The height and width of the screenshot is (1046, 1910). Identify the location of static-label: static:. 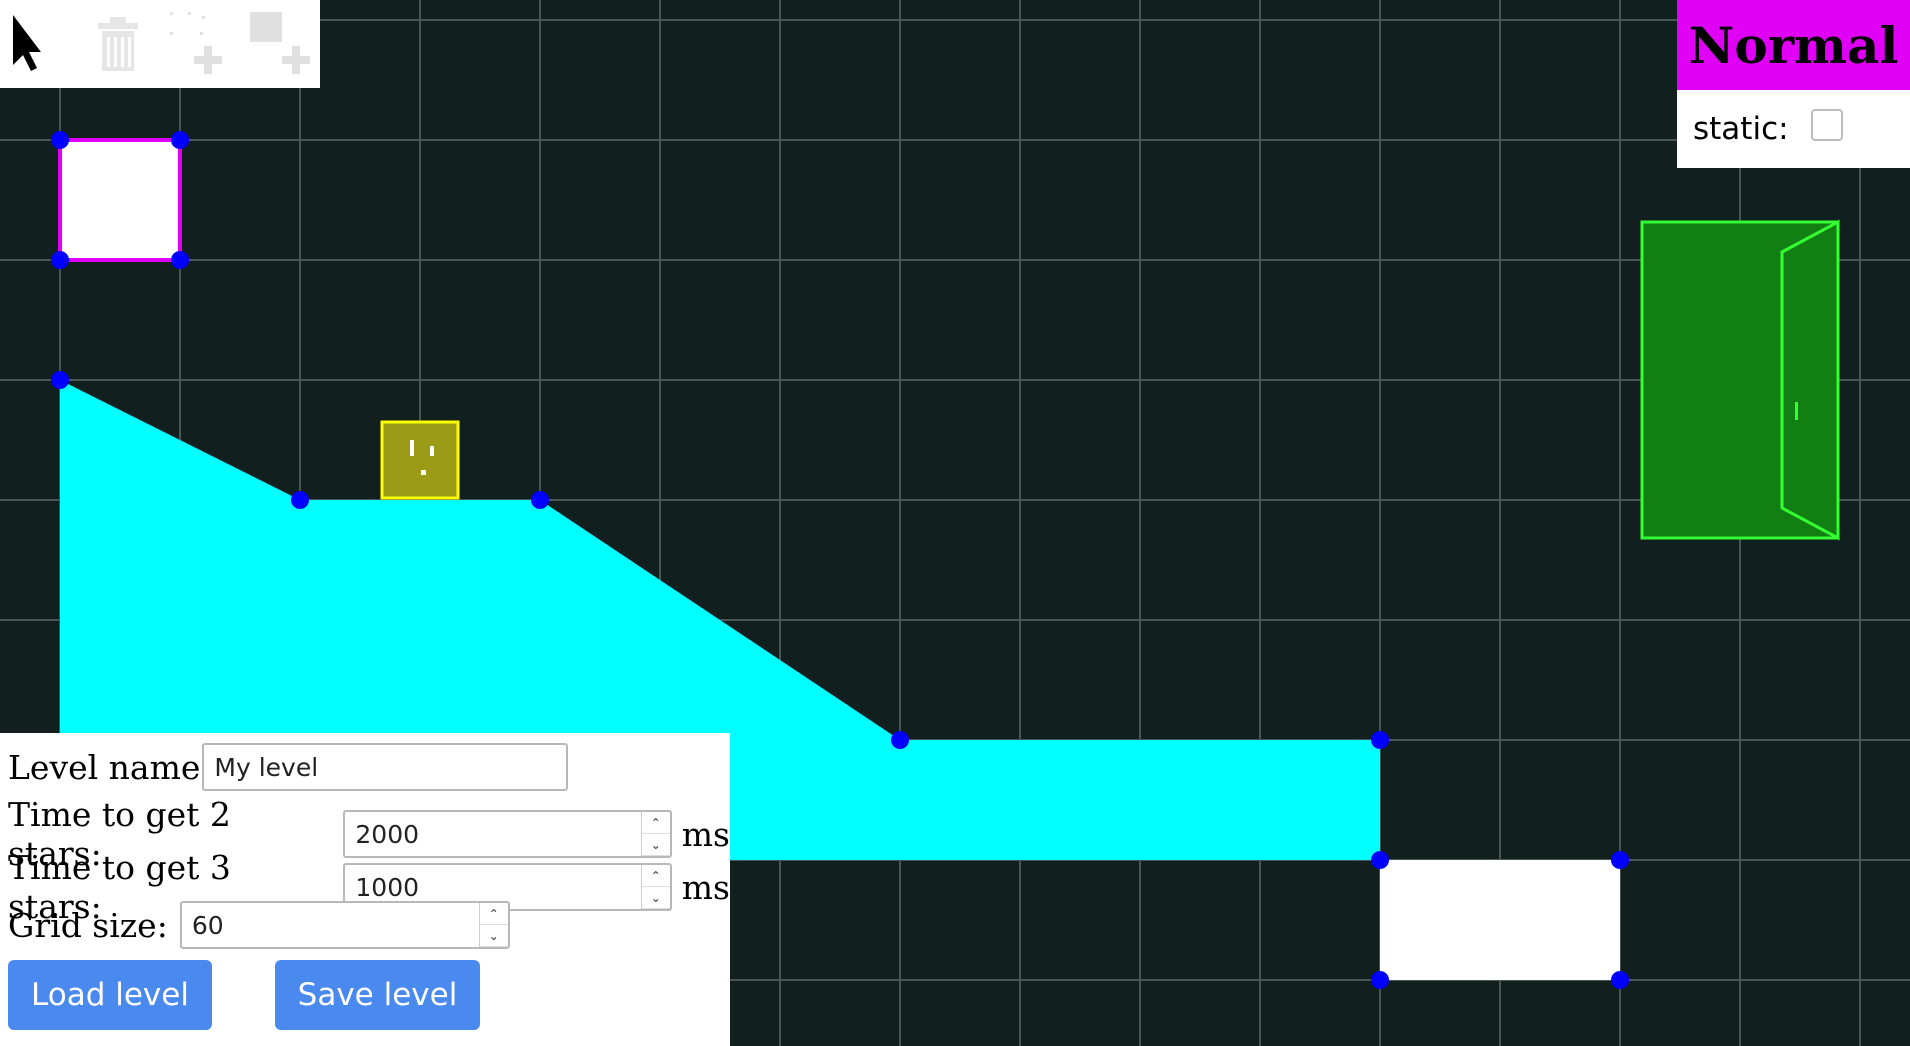
(1741, 129).